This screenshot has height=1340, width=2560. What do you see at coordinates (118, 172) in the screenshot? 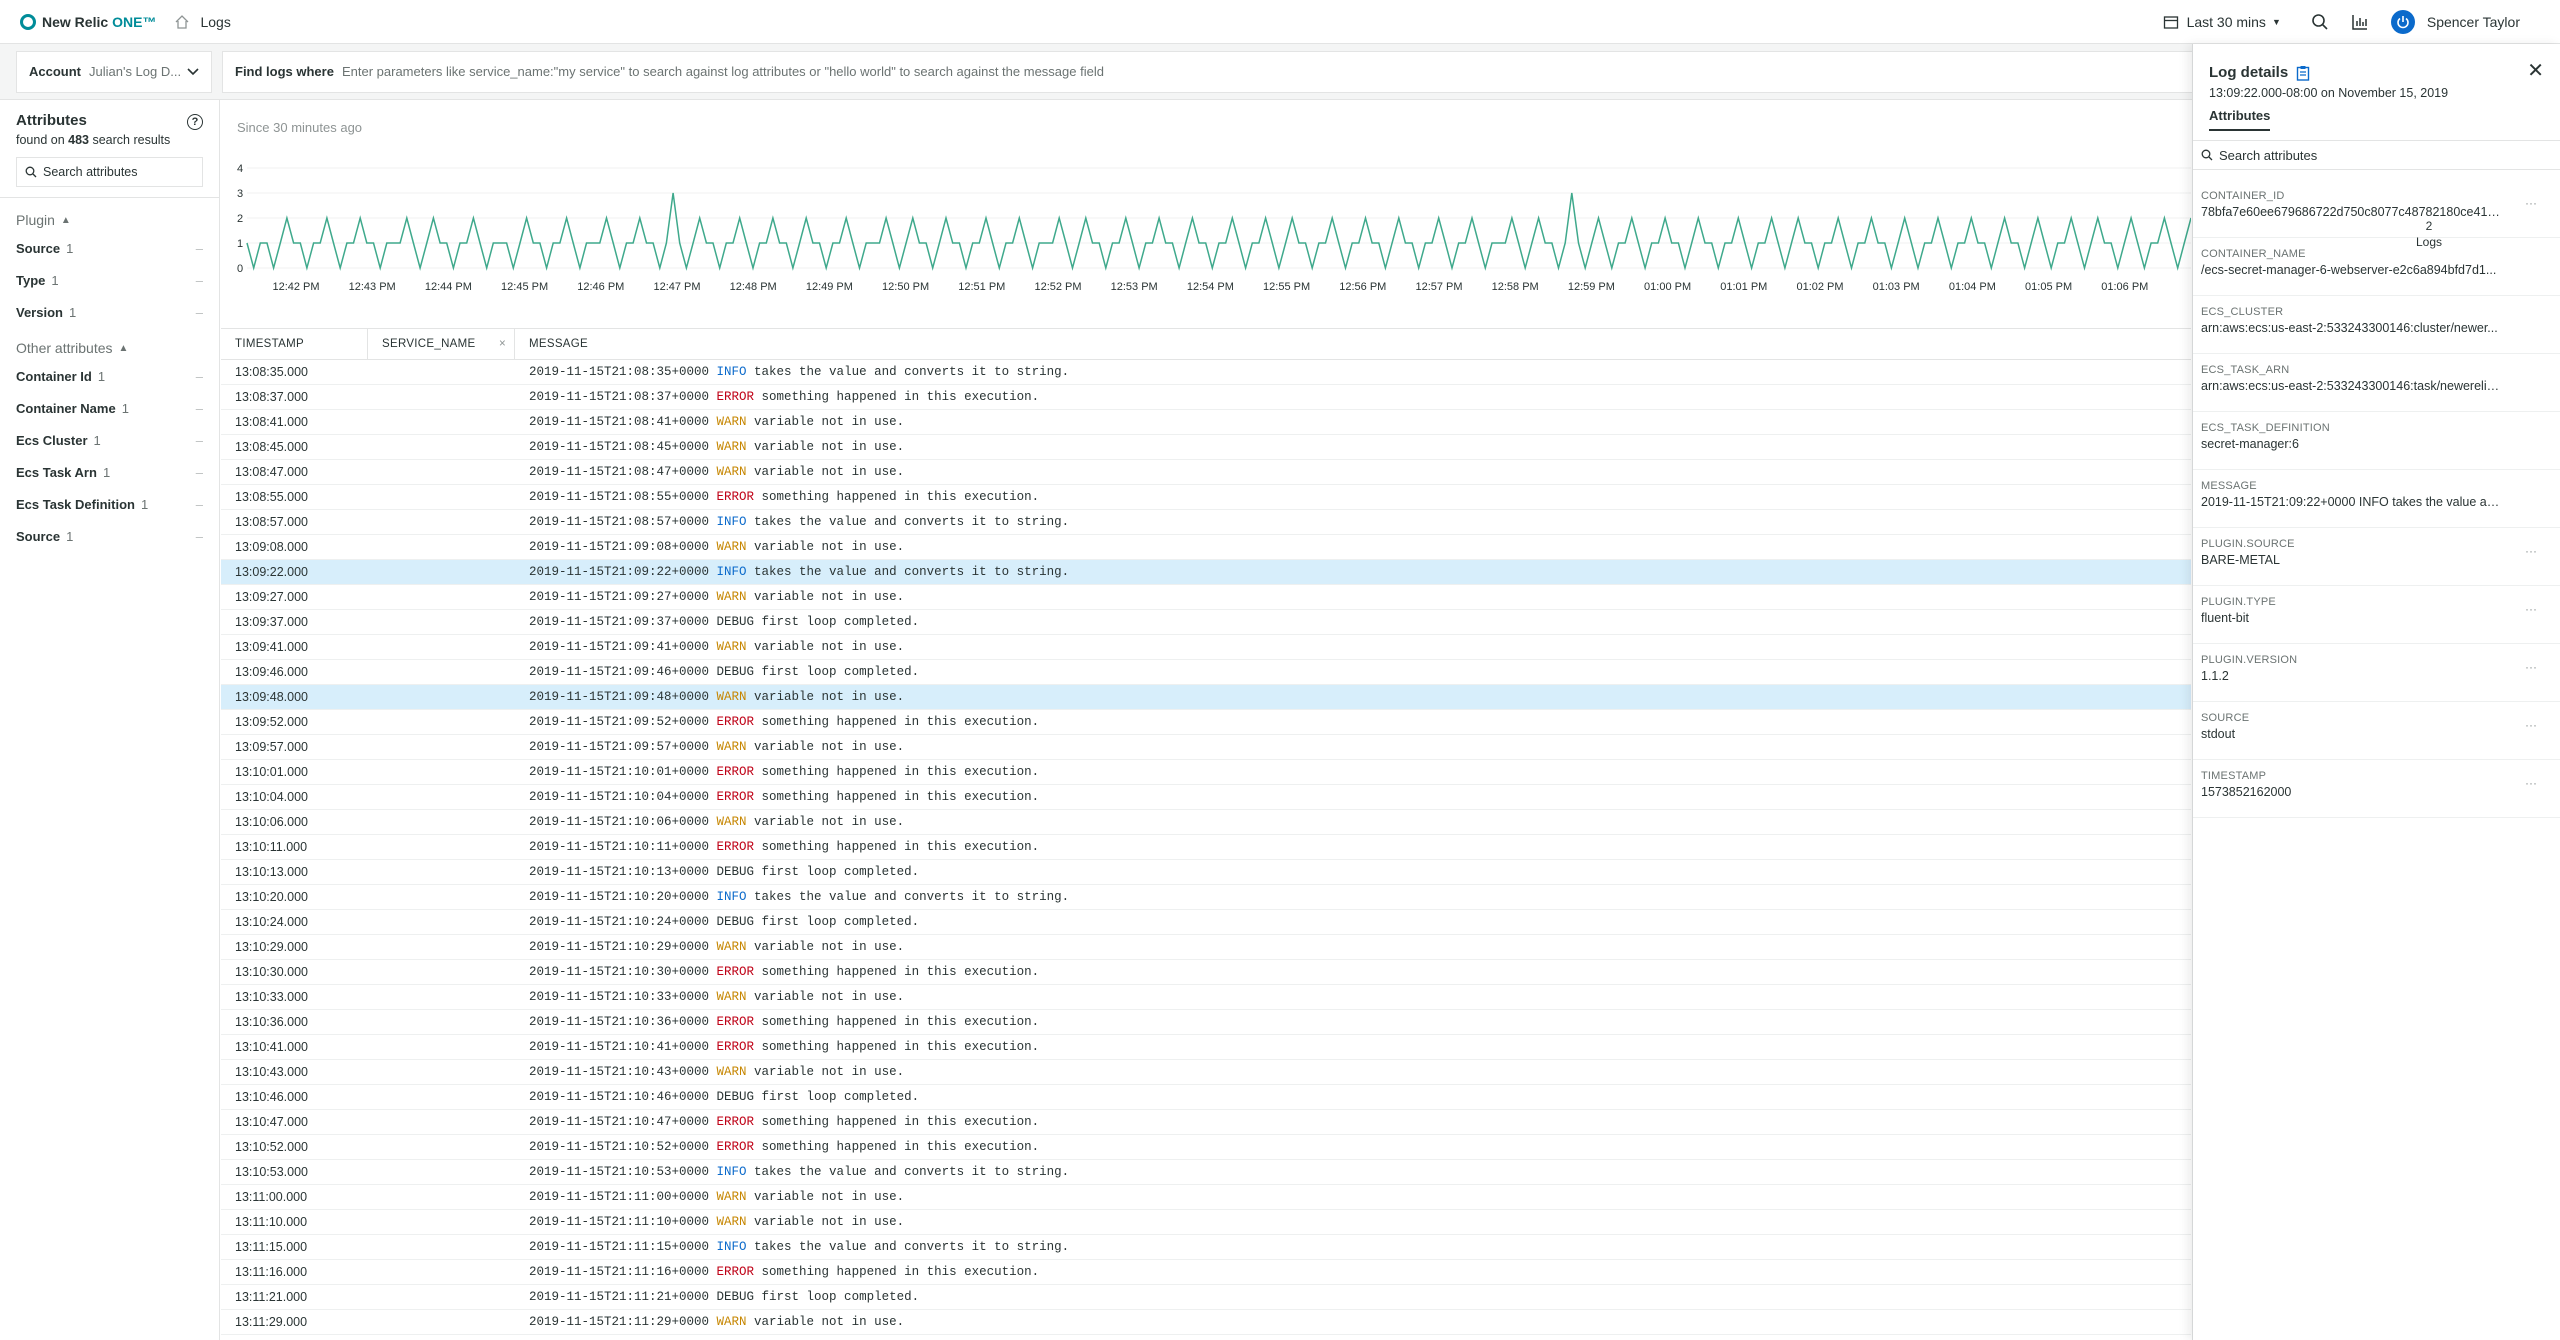
I see `attribute-search-input` at bounding box center [118, 172].